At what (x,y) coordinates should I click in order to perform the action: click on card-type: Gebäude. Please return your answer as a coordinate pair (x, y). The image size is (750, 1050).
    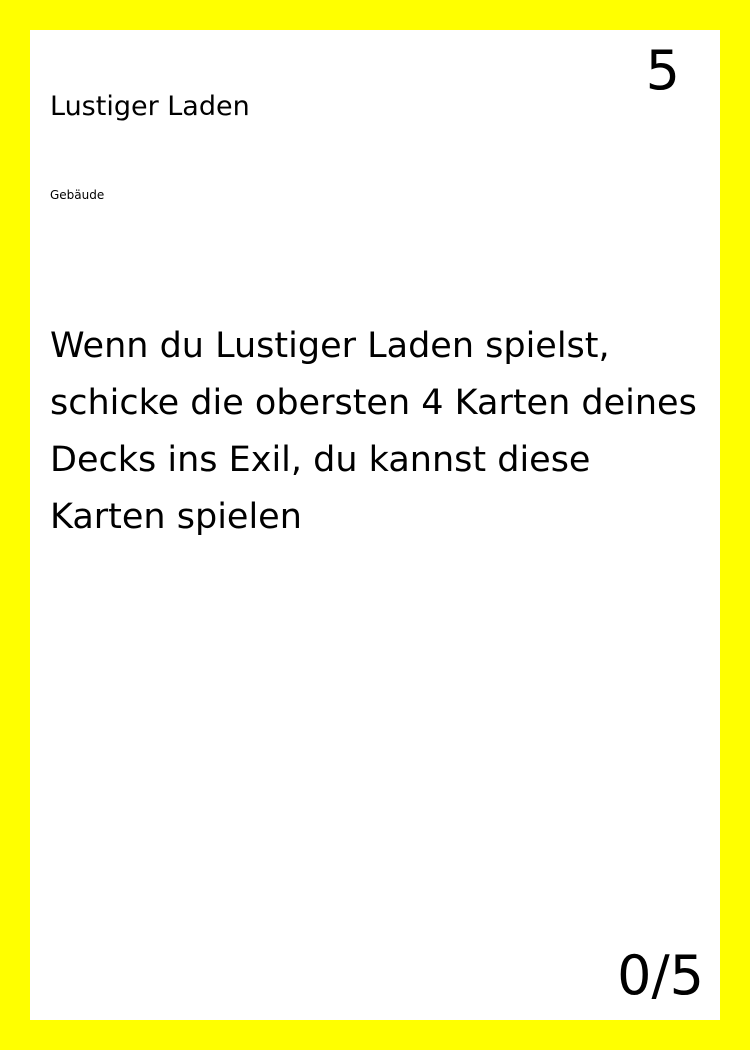
    Looking at the image, I should click on (77, 195).